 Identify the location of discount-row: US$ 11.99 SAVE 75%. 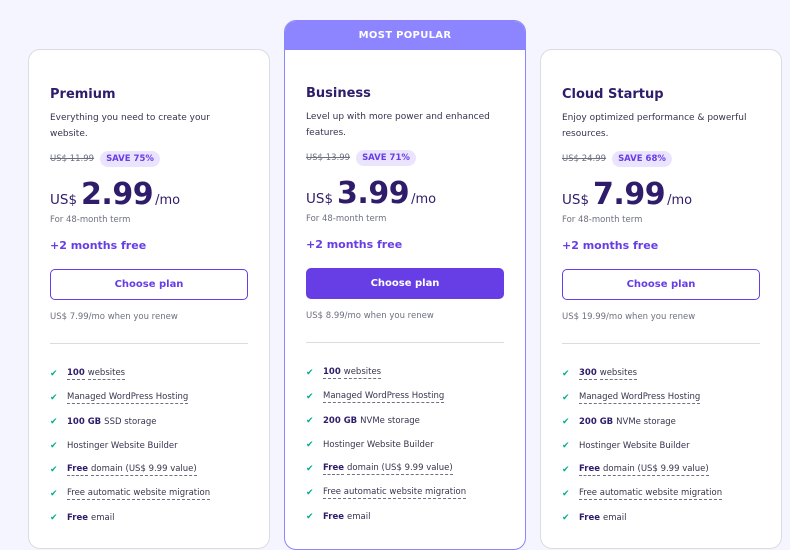
(149, 159).